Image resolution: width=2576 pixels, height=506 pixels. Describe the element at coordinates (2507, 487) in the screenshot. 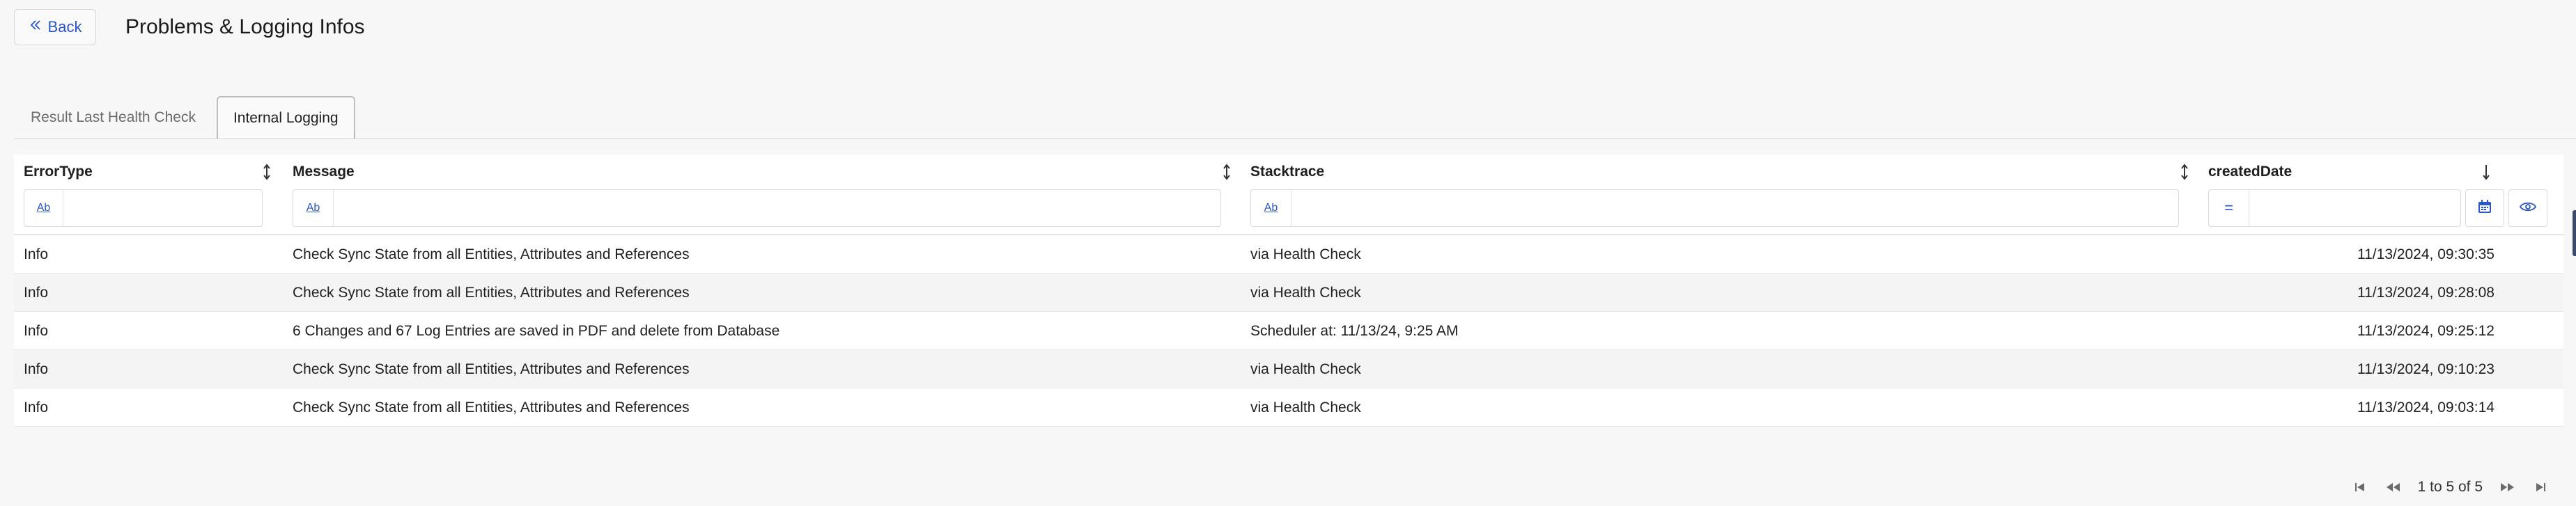

I see `next-page-icon` at that location.